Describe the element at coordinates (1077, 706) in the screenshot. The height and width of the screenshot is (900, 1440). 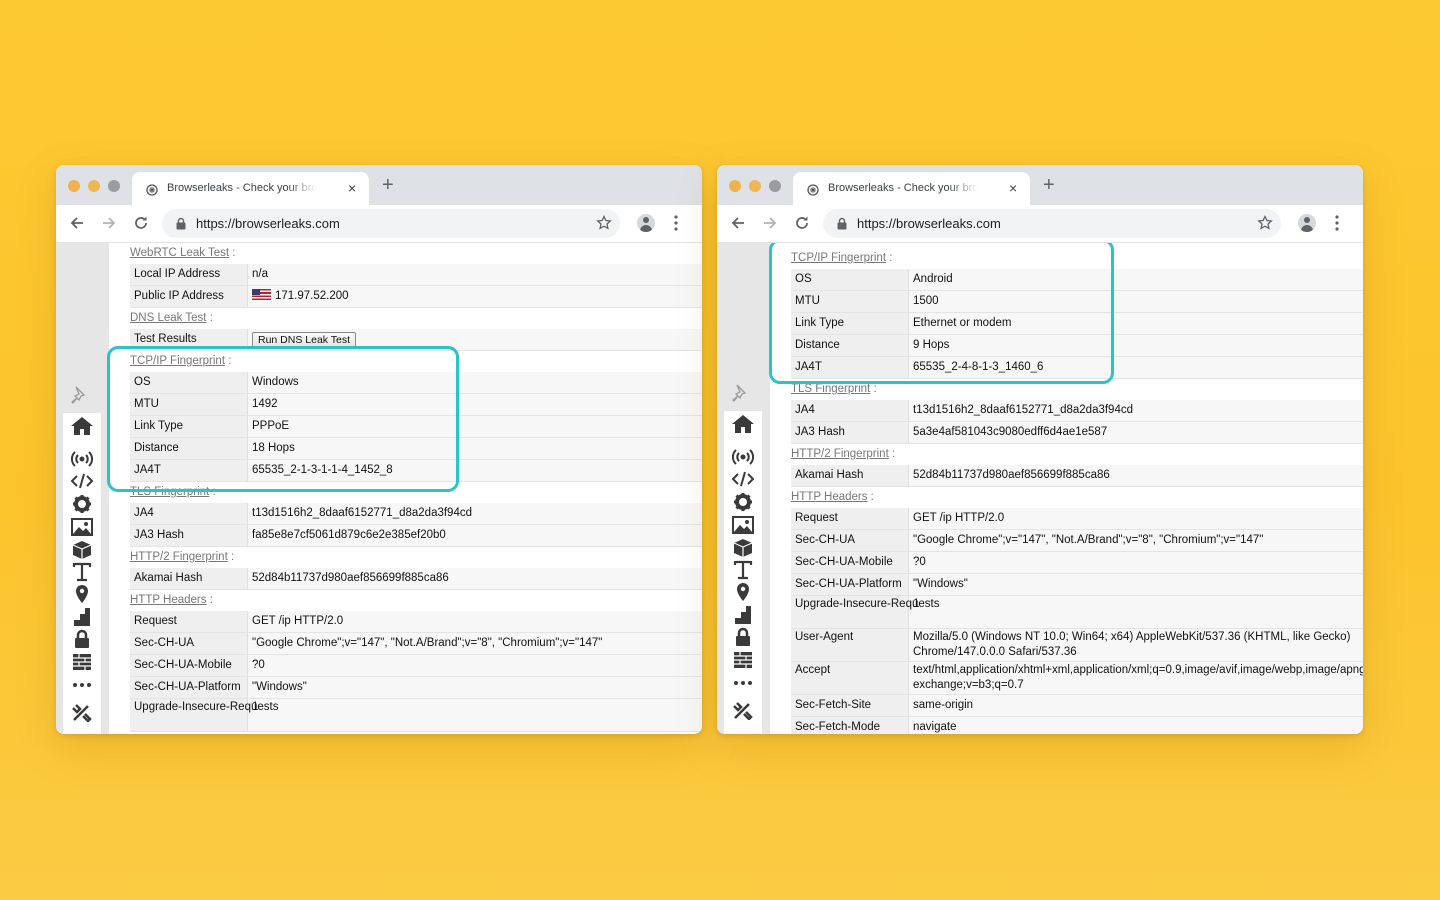
I see `table-row: Sec-Fetch-Site same-origin` at that location.